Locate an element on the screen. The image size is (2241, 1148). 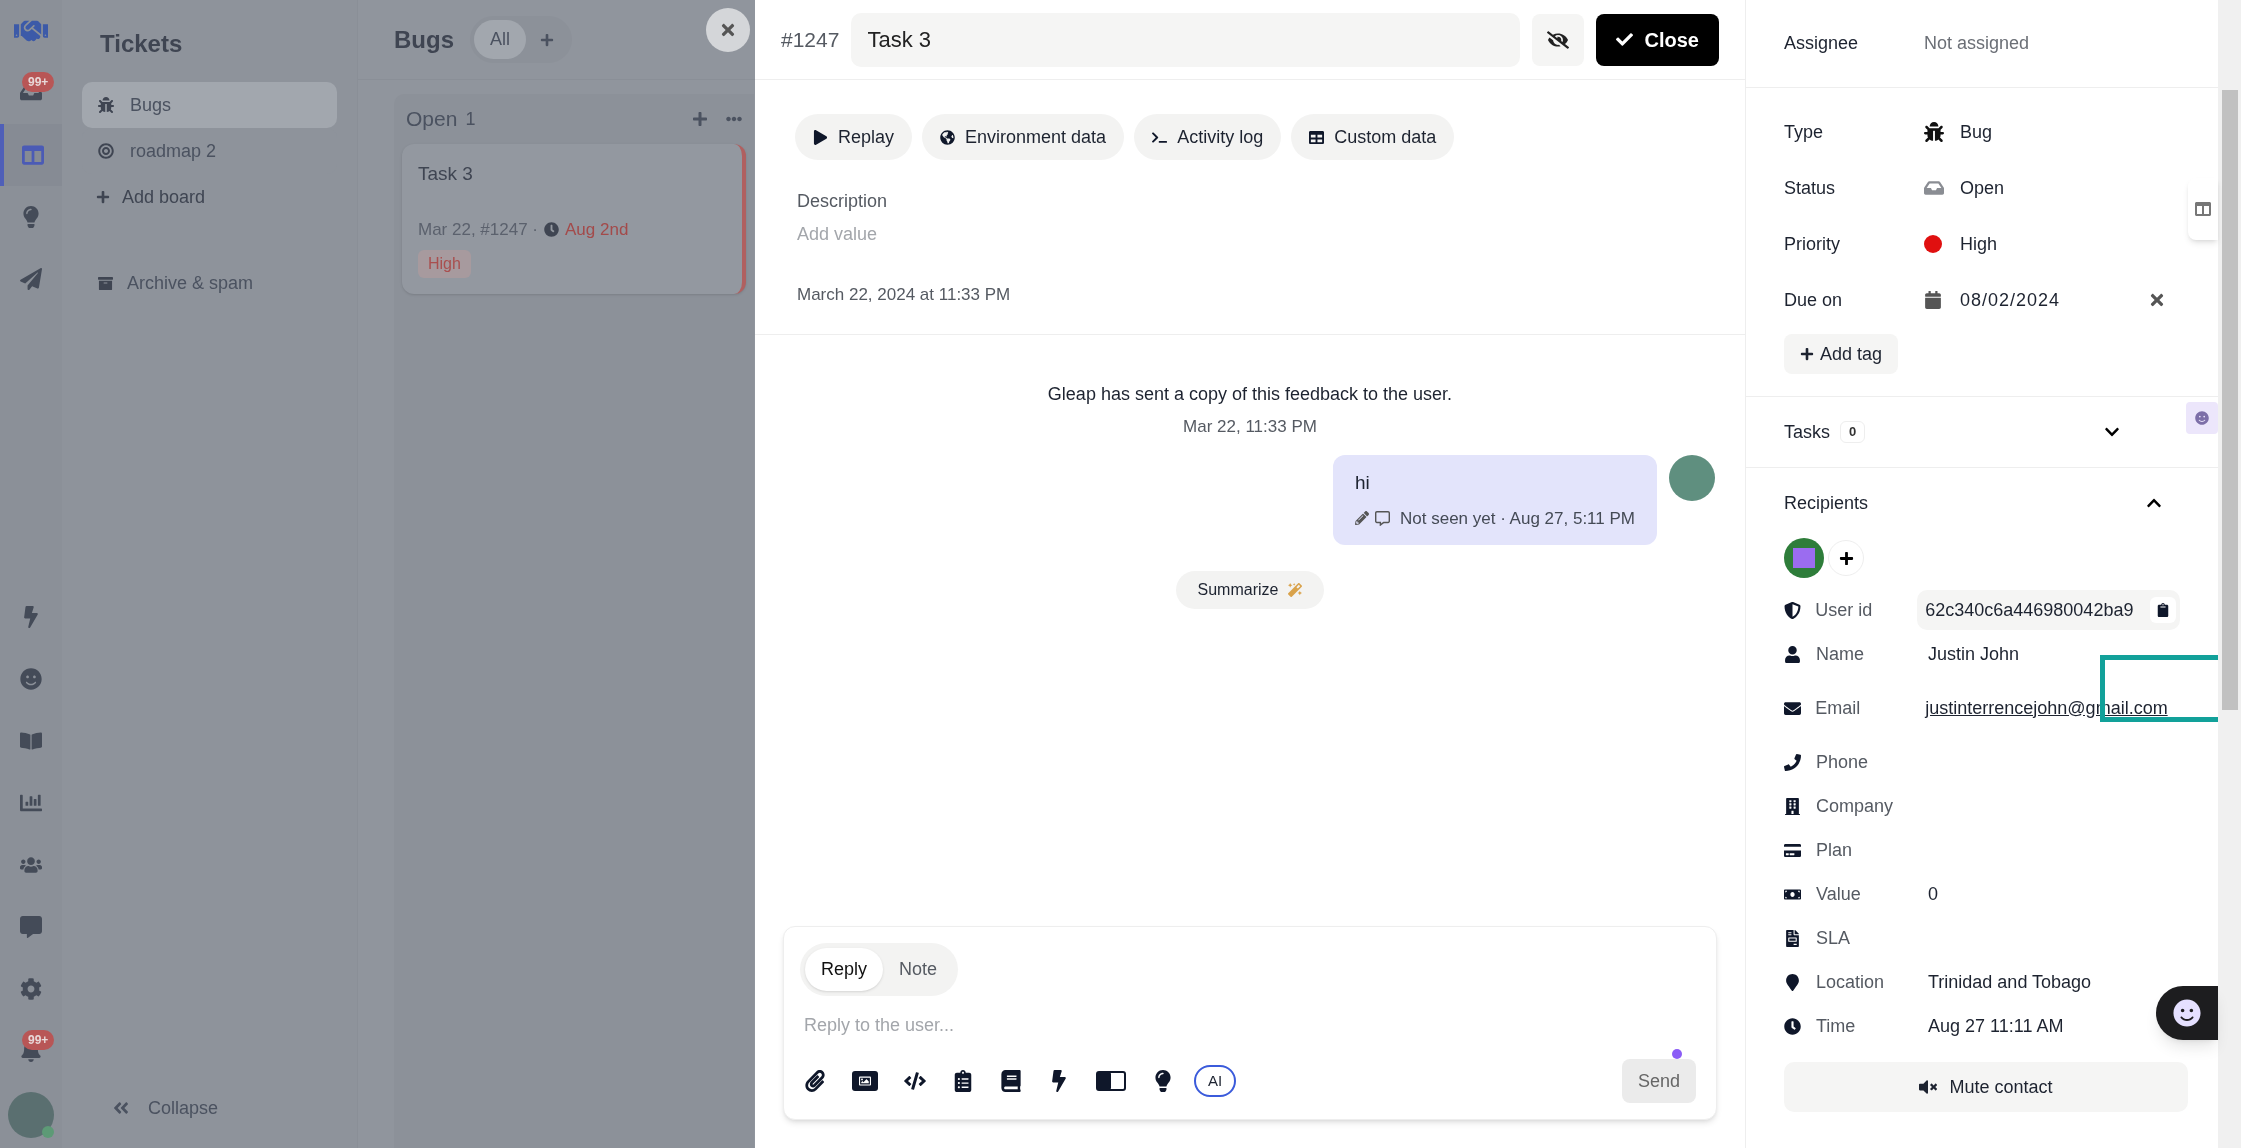
close-ticket-button: Close is located at coordinates (1657, 39).